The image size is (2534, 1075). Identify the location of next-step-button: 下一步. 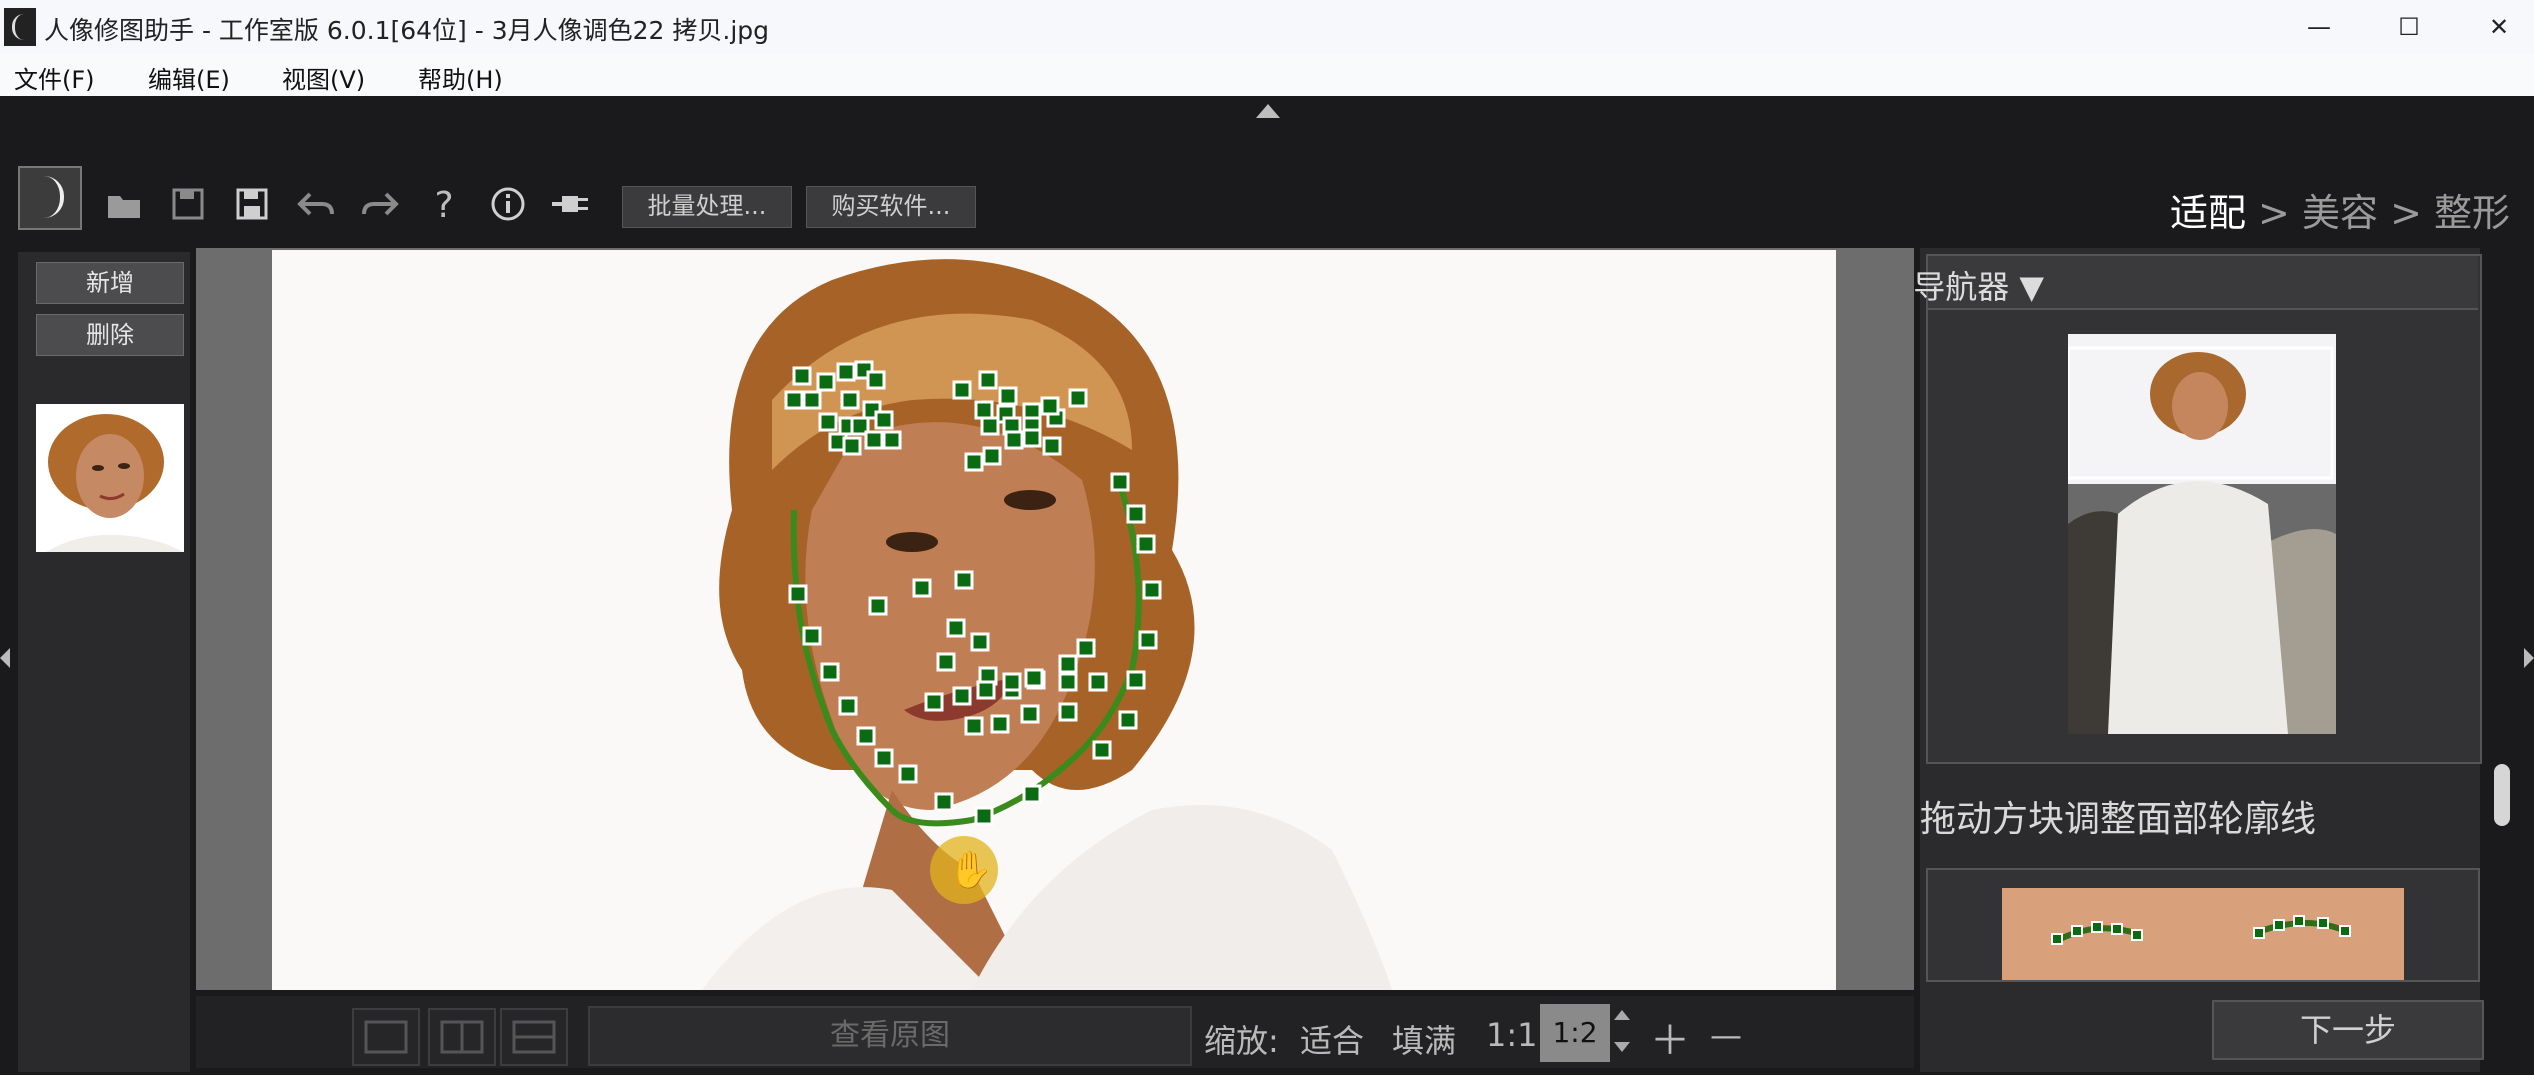
(2348, 1030).